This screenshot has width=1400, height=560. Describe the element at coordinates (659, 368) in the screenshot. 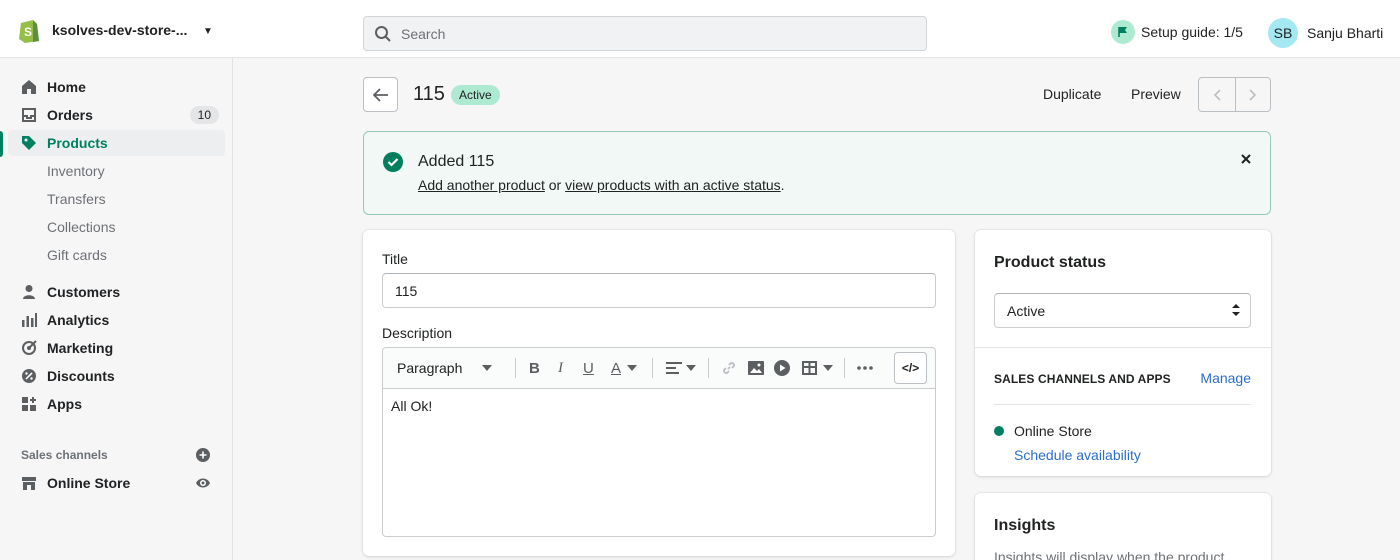

I see `editor-toolbar: Paragraph B I U A </>` at that location.